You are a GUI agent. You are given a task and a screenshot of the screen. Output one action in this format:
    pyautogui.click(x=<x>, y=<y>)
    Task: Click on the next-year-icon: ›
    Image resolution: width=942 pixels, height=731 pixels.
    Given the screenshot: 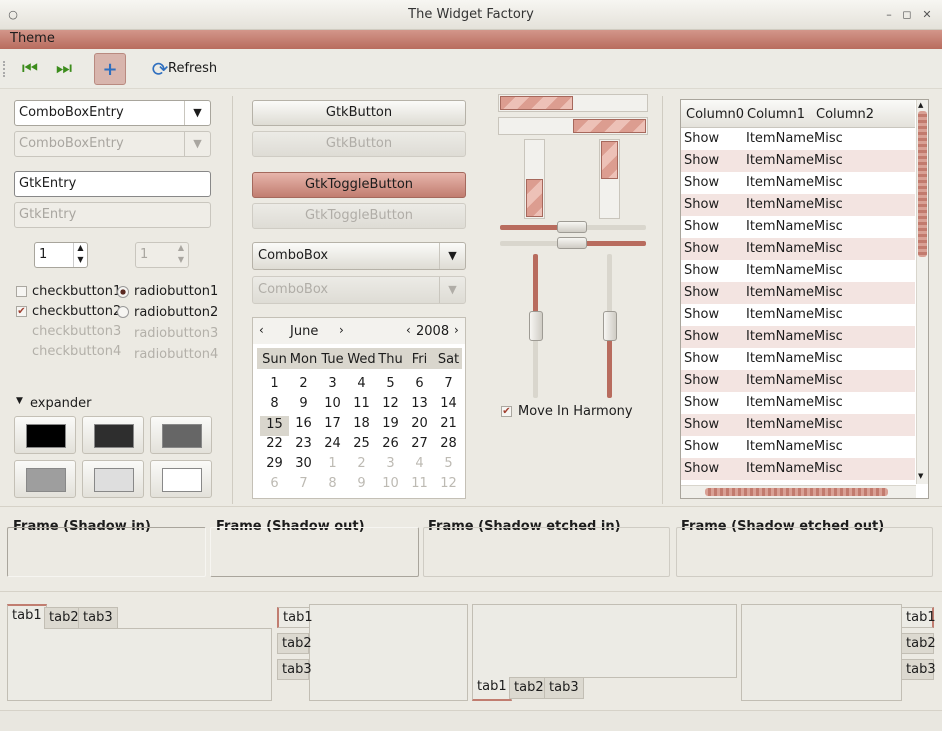 What is the action you would take?
    pyautogui.click(x=456, y=330)
    